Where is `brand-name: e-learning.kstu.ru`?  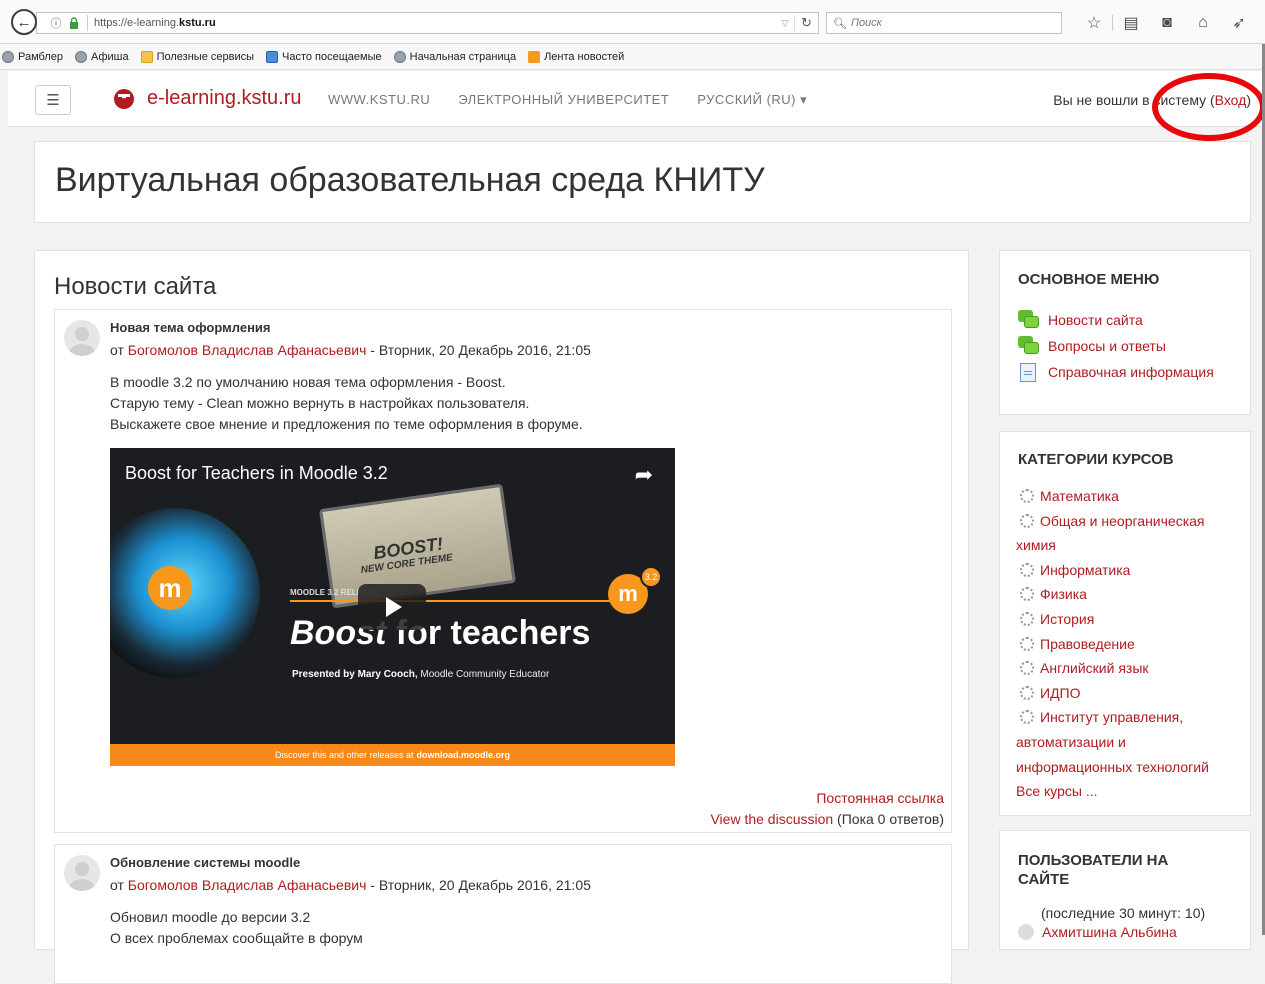
brand-name: e-learning.kstu.ru is located at coordinates (224, 98).